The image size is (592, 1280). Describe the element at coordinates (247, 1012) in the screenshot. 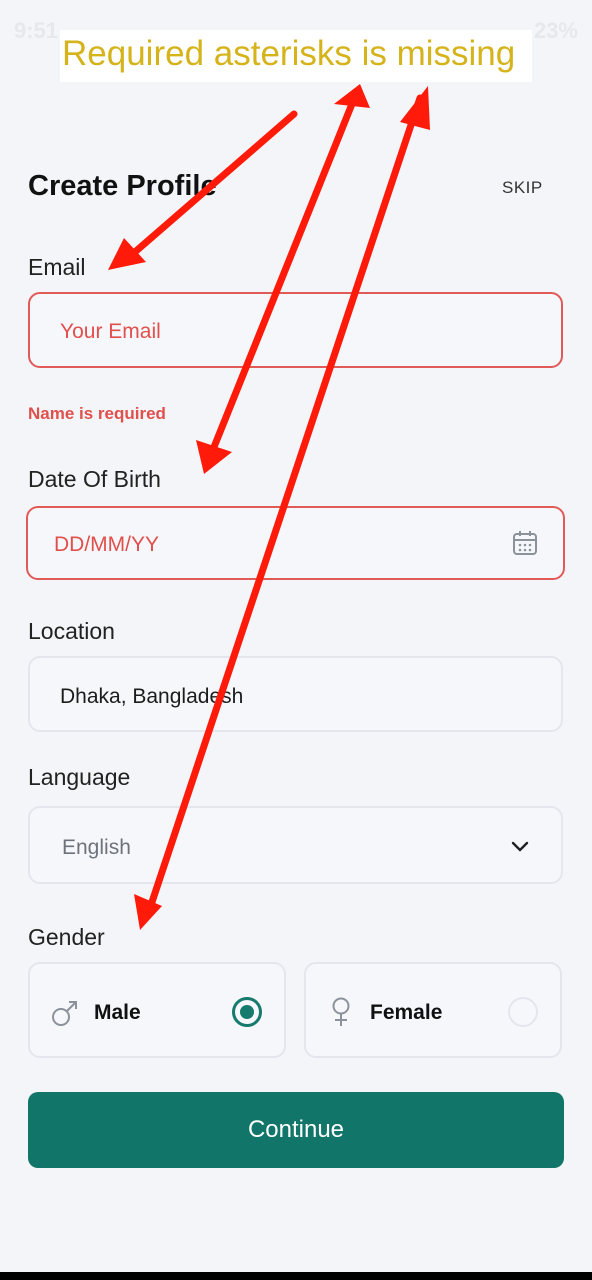

I see `male-radio` at that location.